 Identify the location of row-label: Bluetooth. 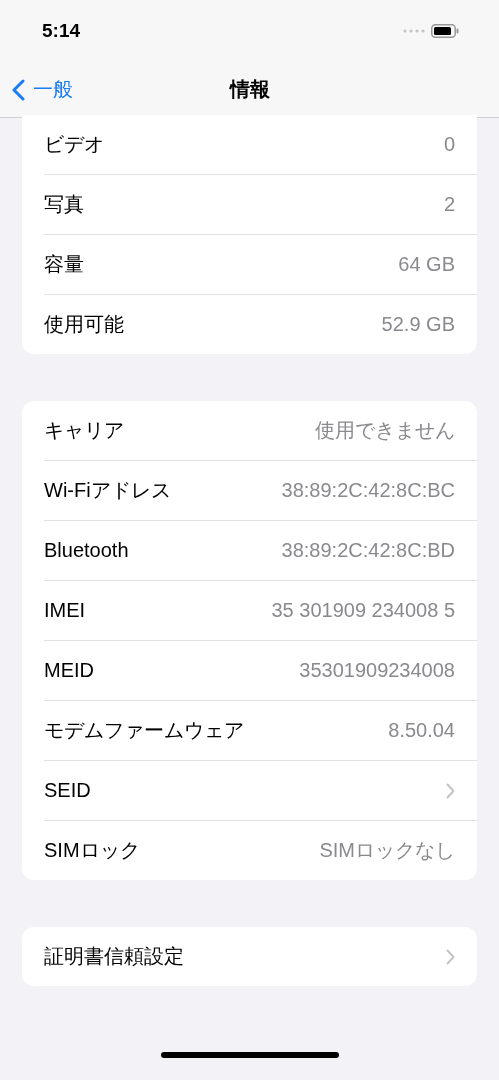
(86, 550).